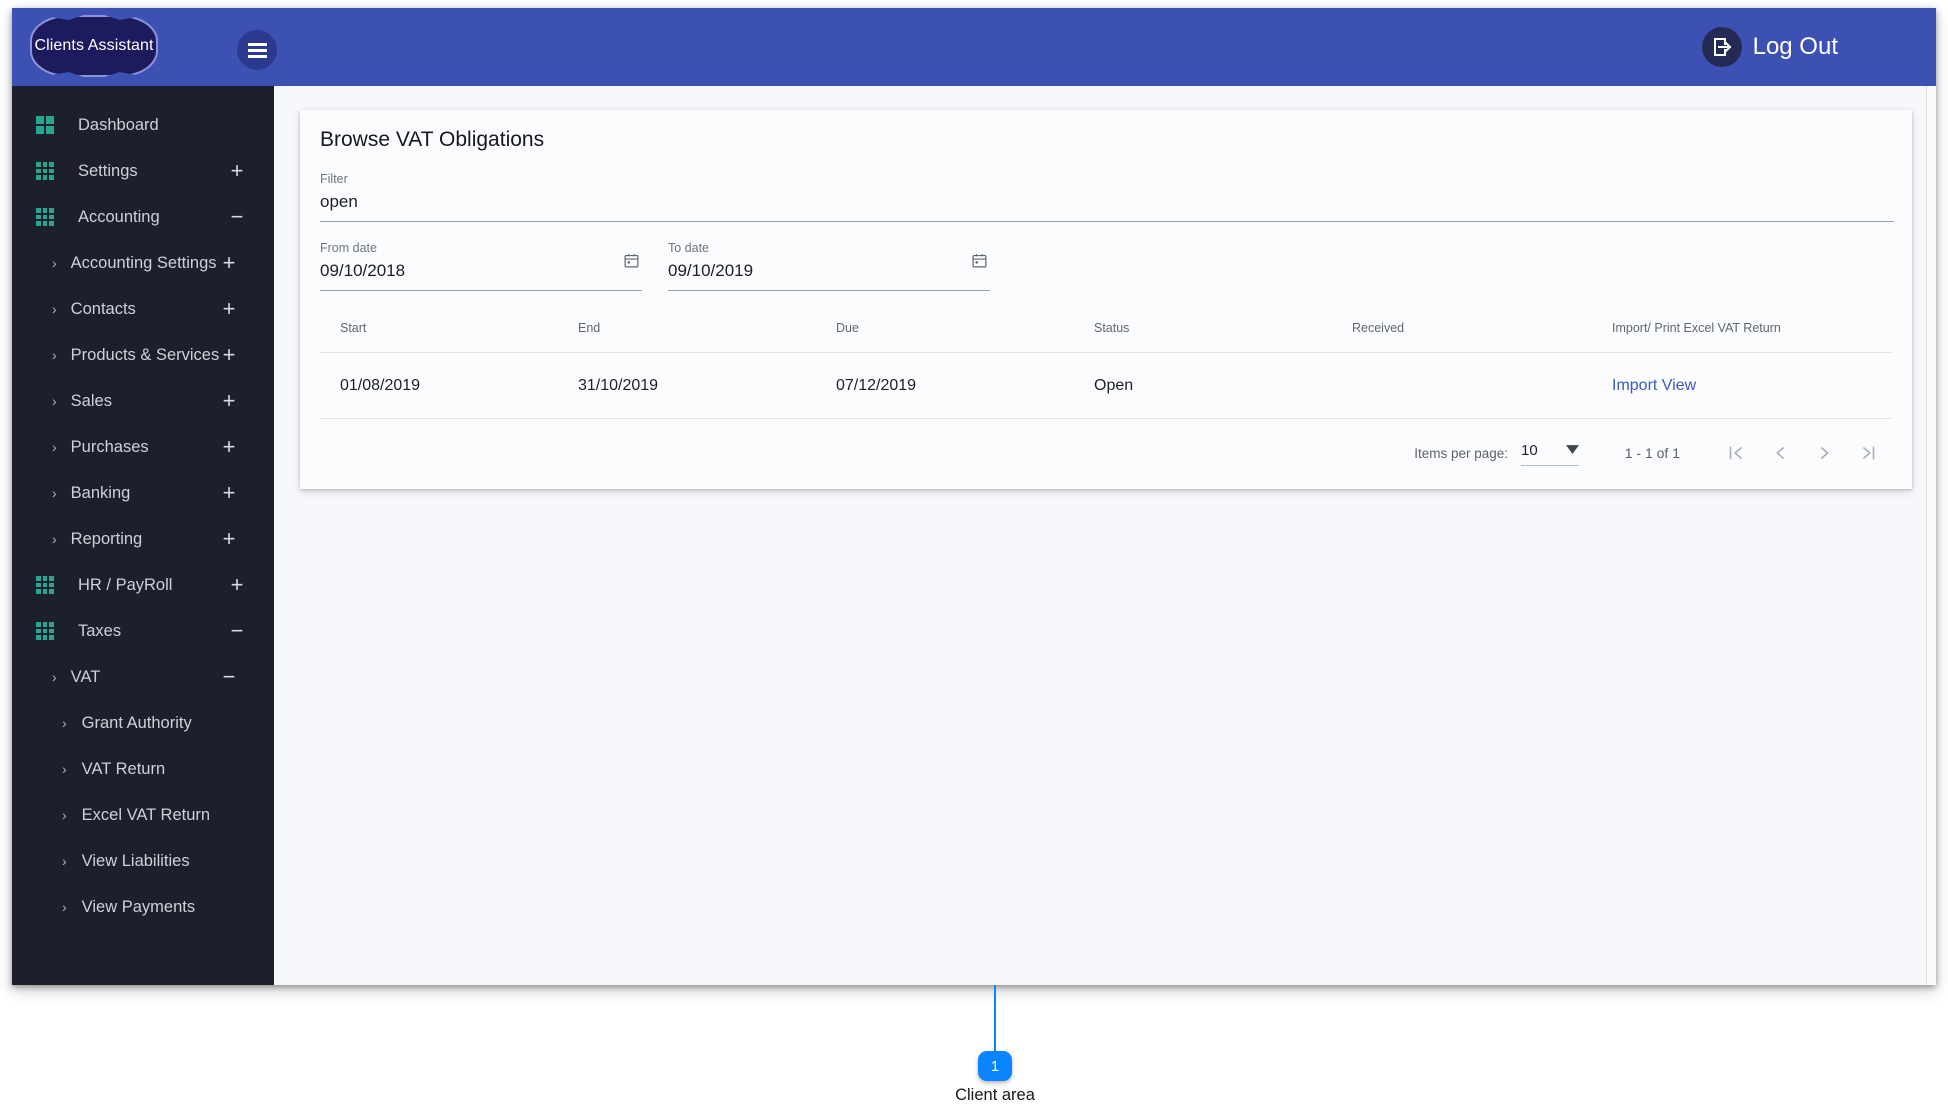 Image resolution: width=1948 pixels, height=1114 pixels. What do you see at coordinates (965, 385) in the screenshot?
I see `cell-due: 07/12/2019` at bounding box center [965, 385].